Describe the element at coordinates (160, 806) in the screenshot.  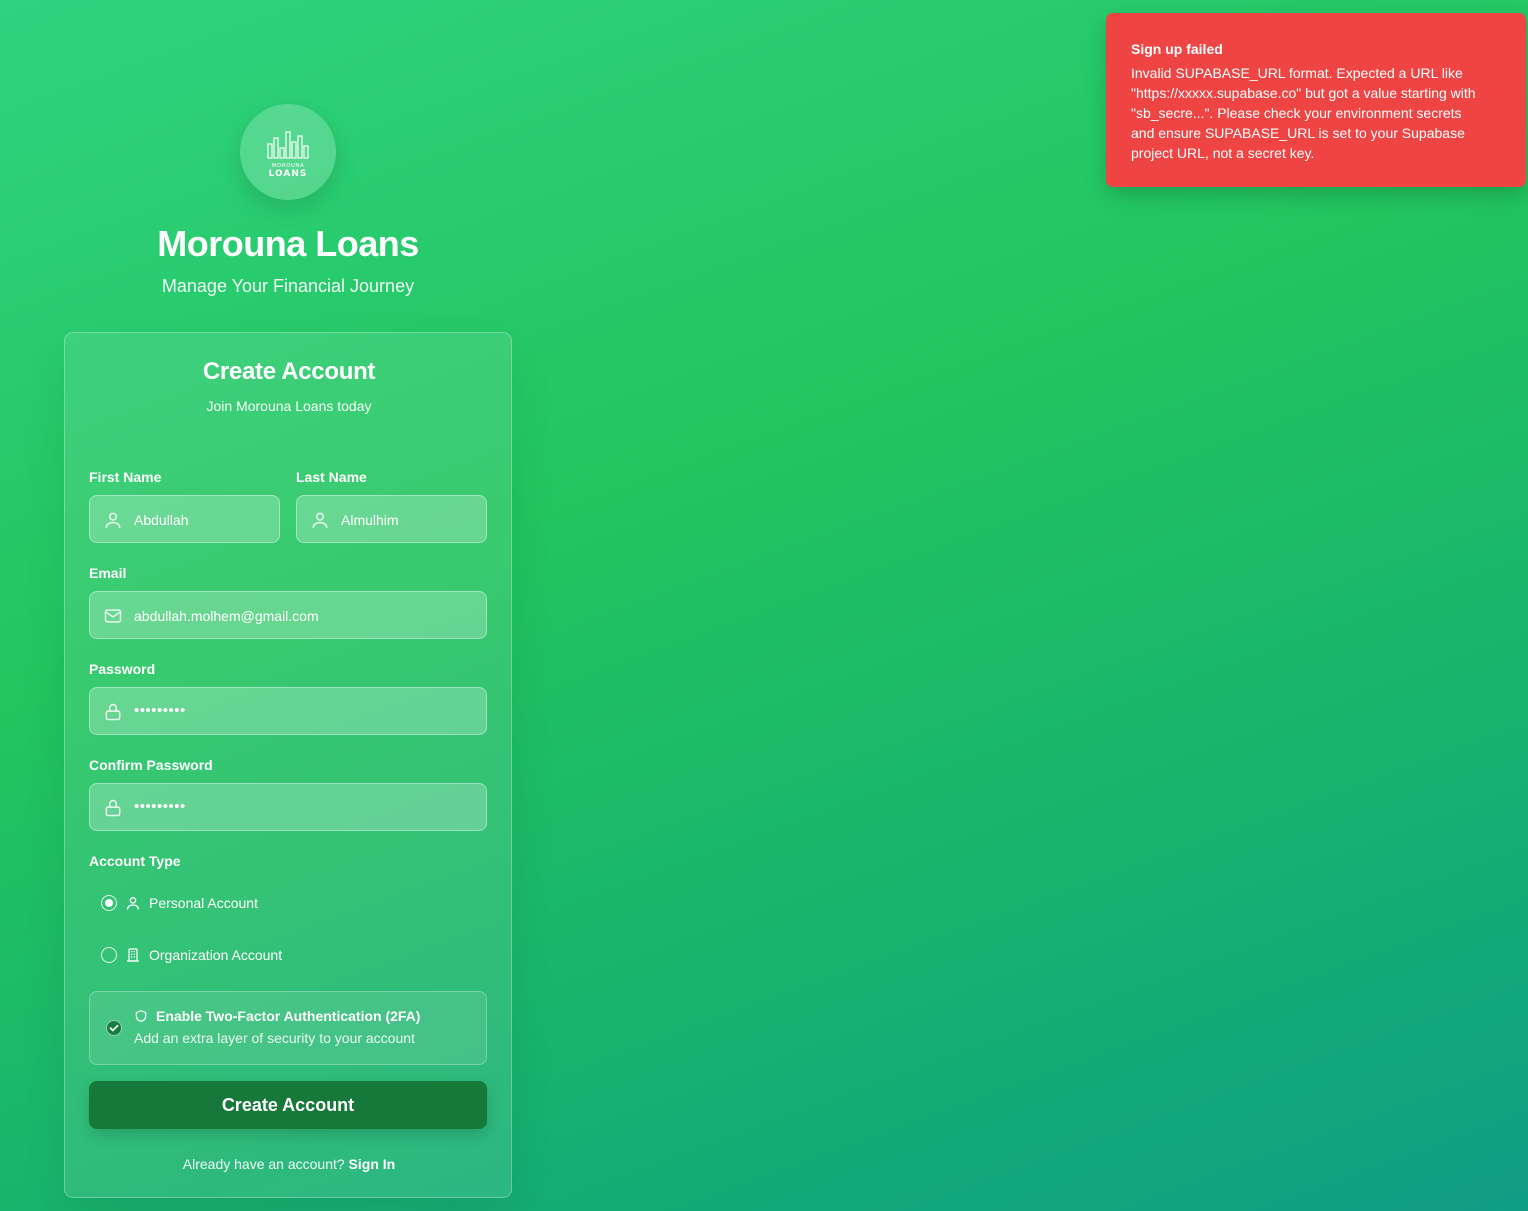
I see `confirm-password-value: •••••••••` at that location.